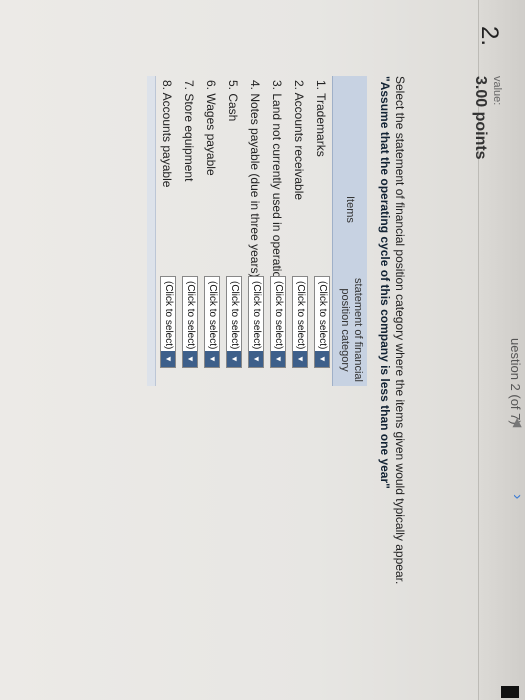  I want to click on table-footer, so click(151, 231).